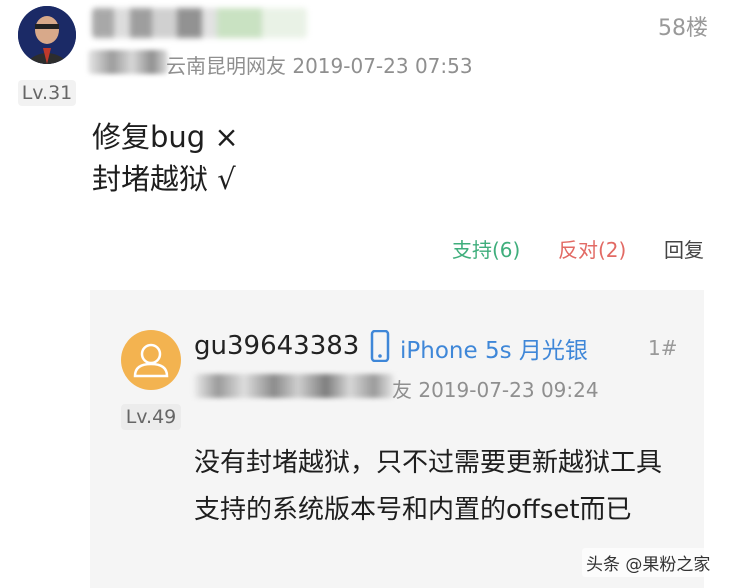 The width and height of the screenshot is (734, 588). I want to click on user-silhouette-icon, so click(151, 360).